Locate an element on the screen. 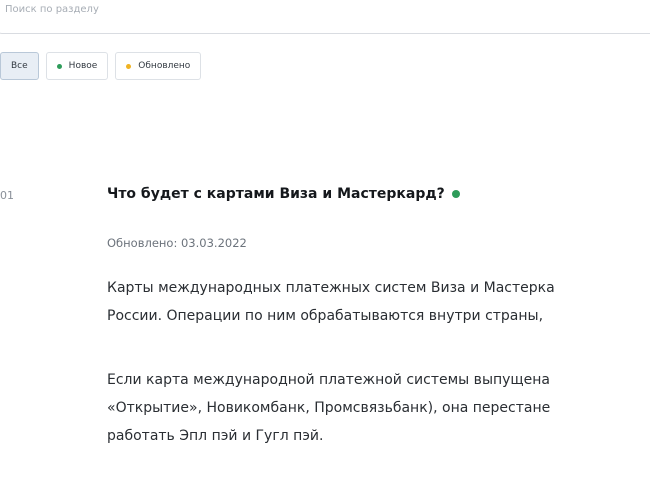 The height and width of the screenshot is (488, 650). filter-new-label: Новое is located at coordinates (83, 66).